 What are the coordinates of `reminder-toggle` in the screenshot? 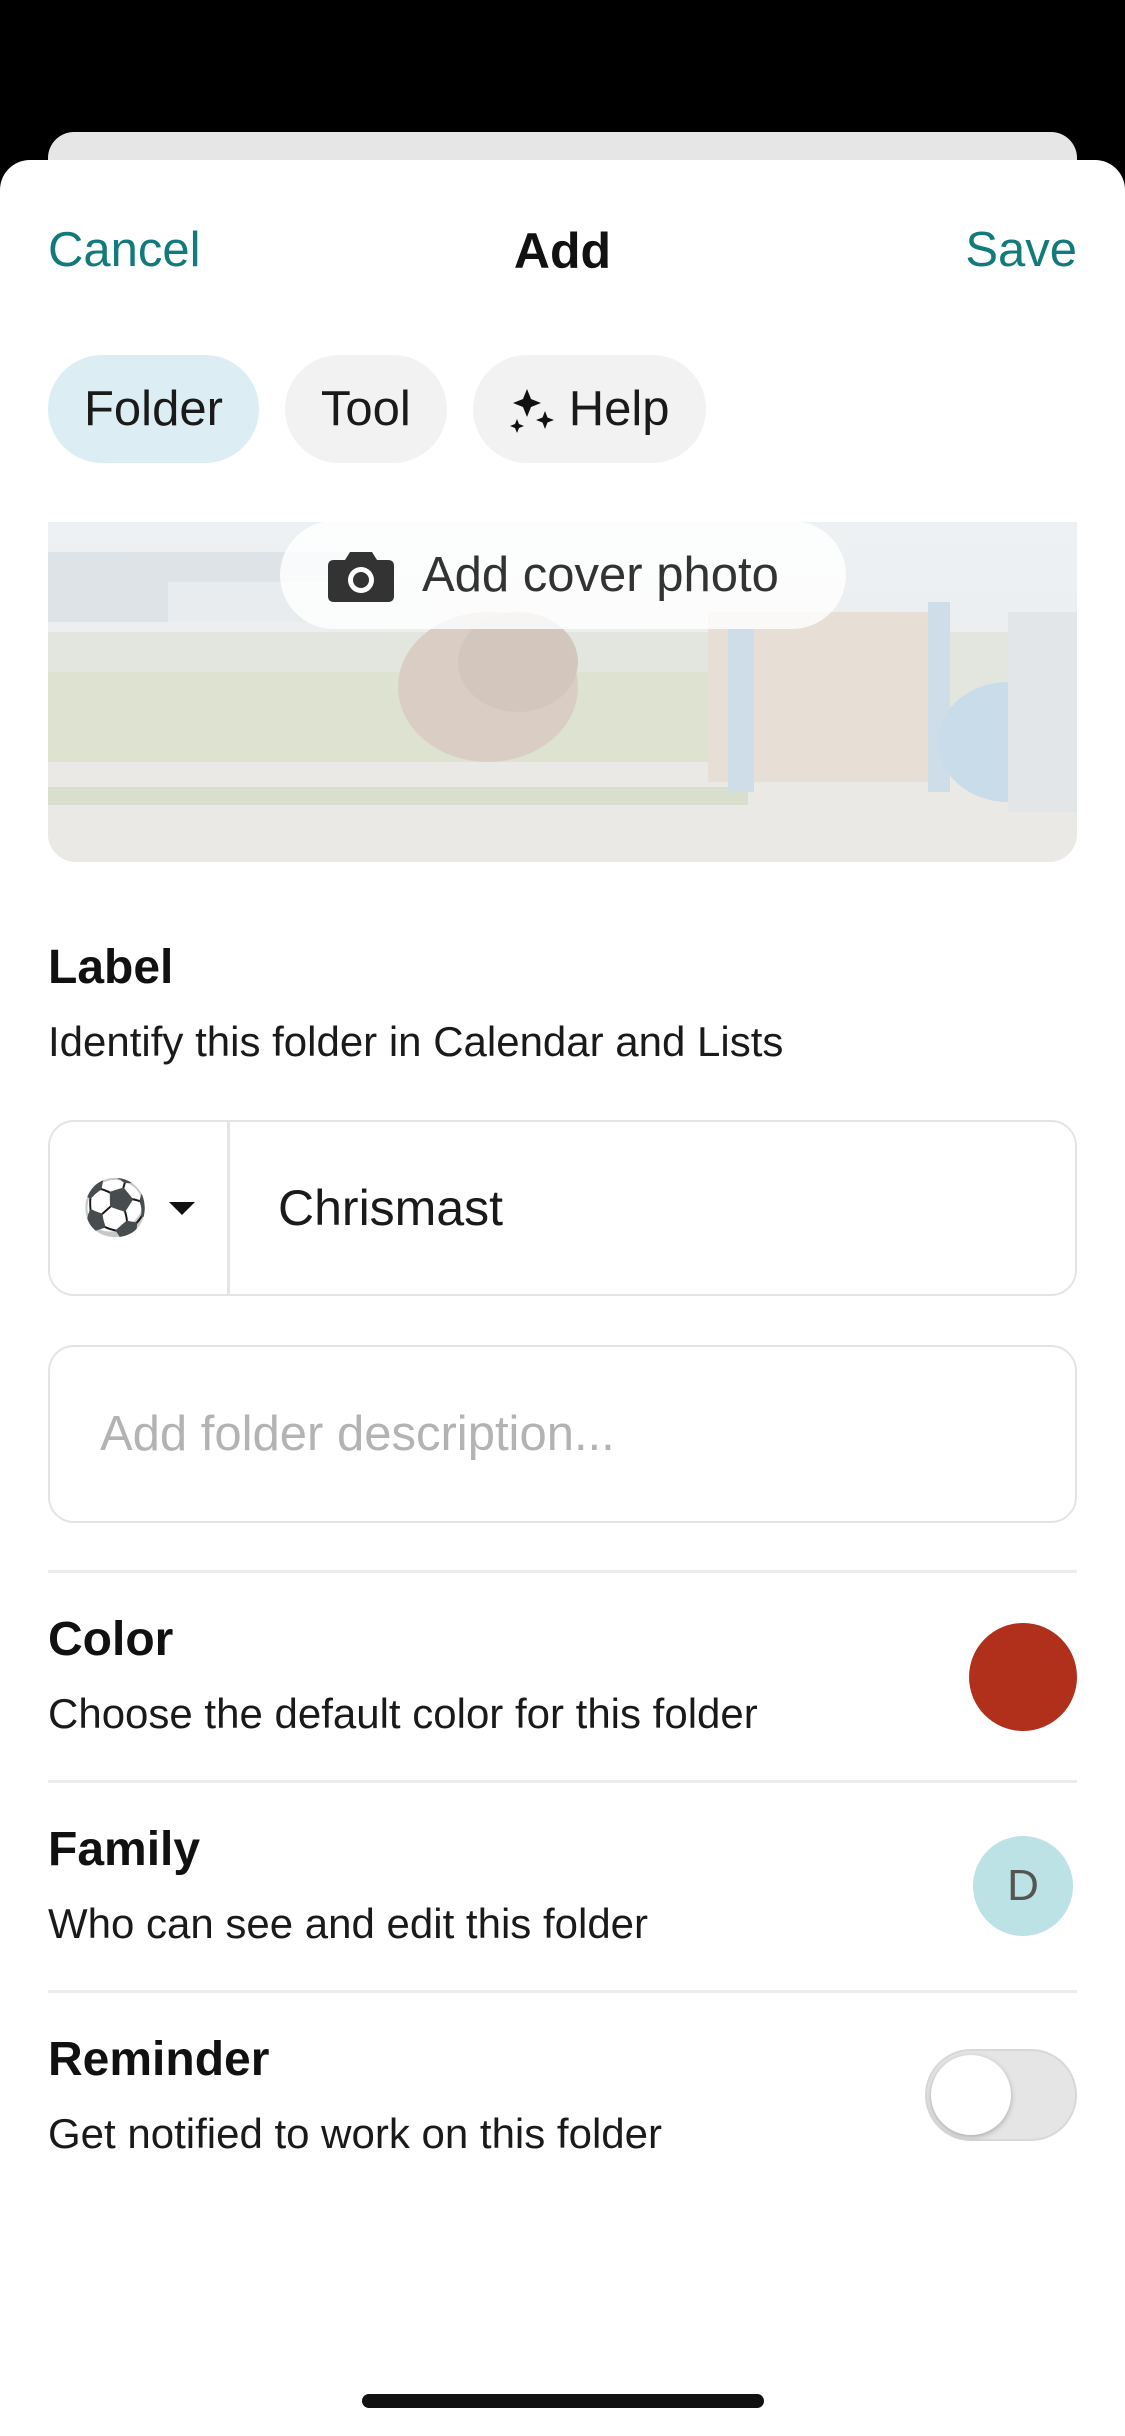 It's located at (1001, 2095).